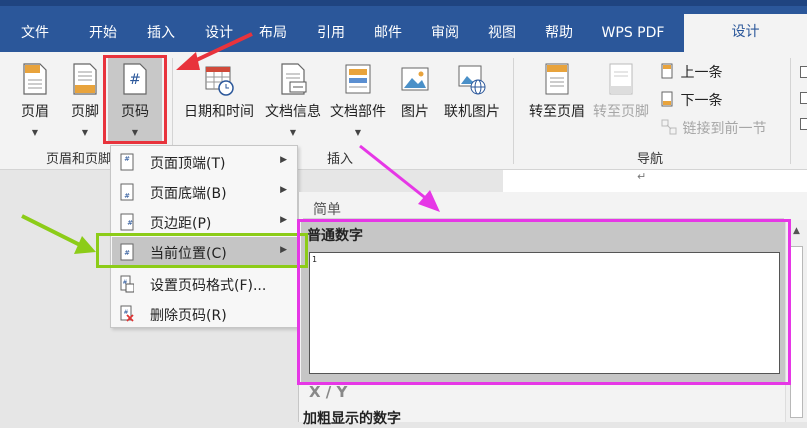 The height and width of the screenshot is (428, 807). Describe the element at coordinates (52, 231) in the screenshot. I see `green-arrow-icon` at that location.